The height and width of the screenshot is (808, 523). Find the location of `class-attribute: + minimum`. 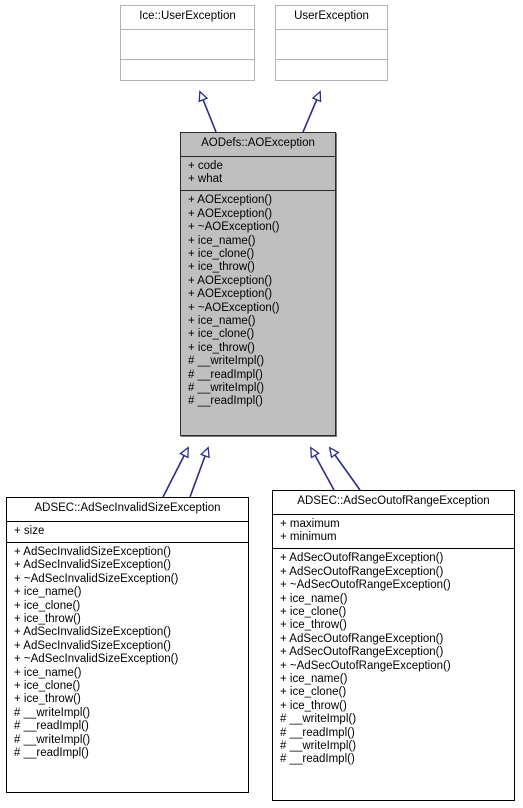

class-attribute: + minimum is located at coordinates (308, 536).